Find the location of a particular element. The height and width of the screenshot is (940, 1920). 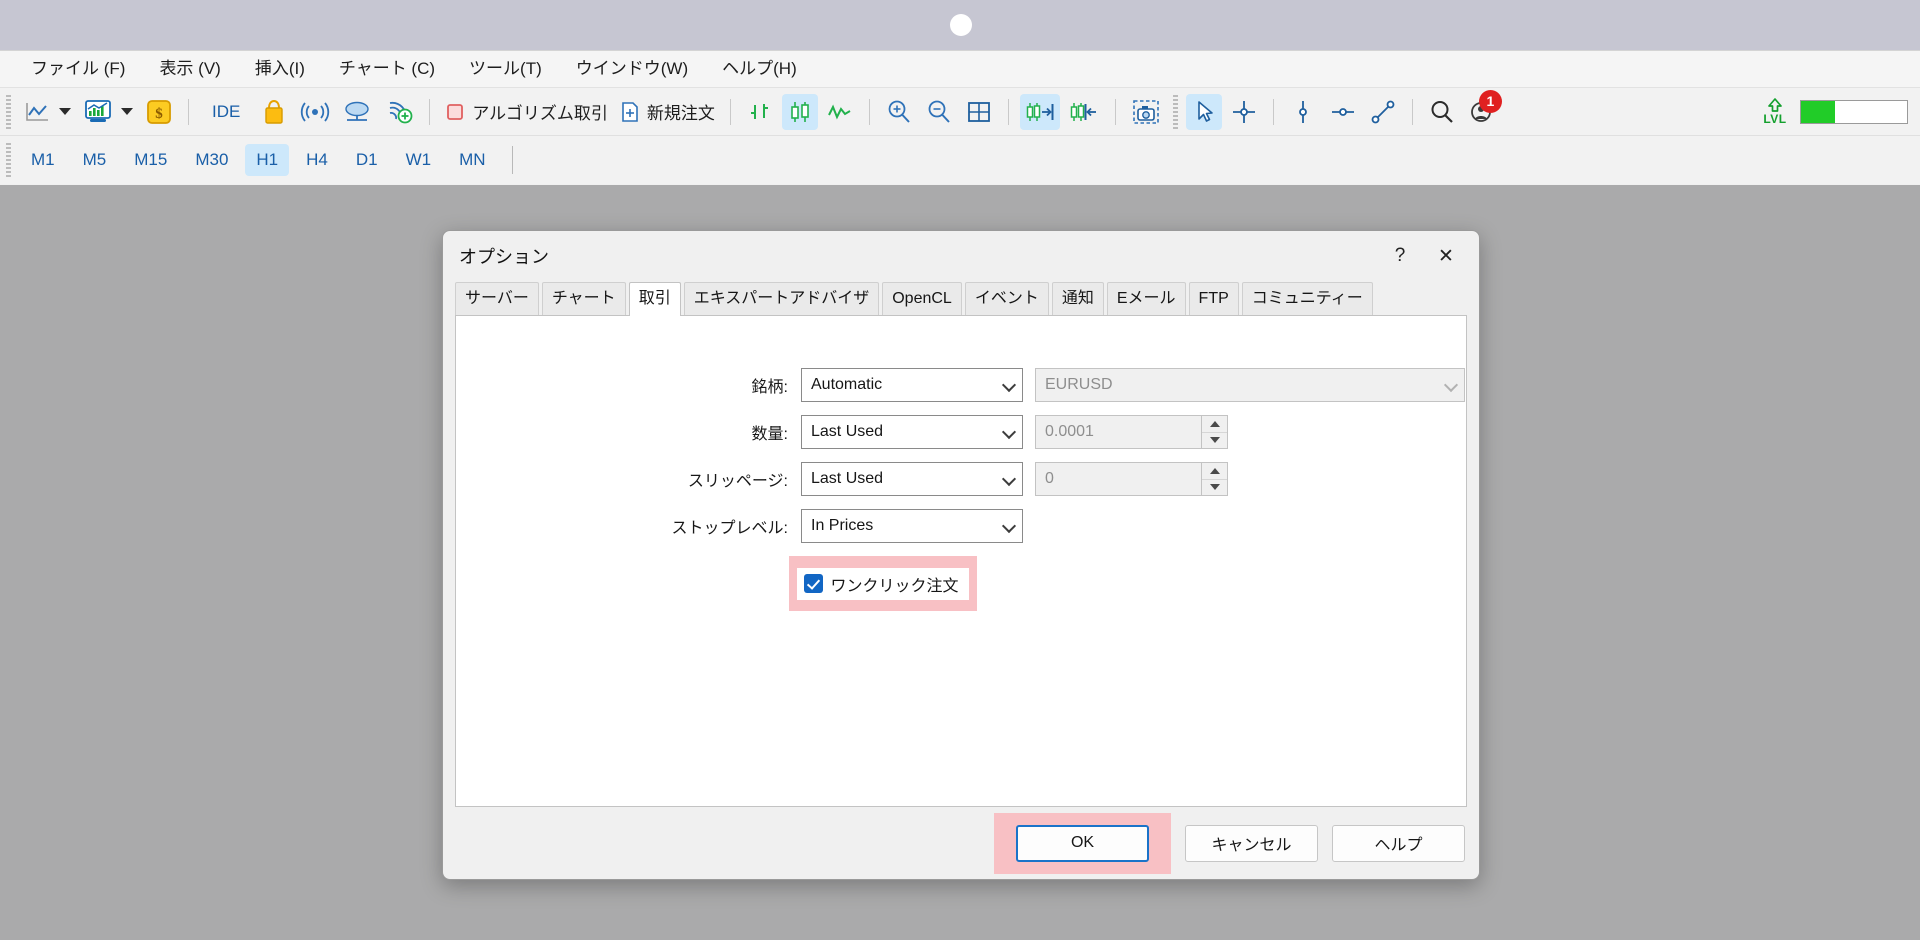

timeframe-mn: MN is located at coordinates (472, 160).